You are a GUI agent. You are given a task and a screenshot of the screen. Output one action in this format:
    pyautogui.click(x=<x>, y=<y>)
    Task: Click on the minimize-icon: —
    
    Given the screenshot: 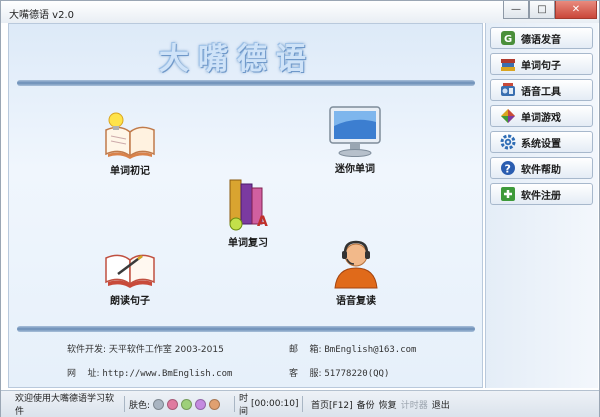 What is the action you would take?
    pyautogui.click(x=516, y=9)
    